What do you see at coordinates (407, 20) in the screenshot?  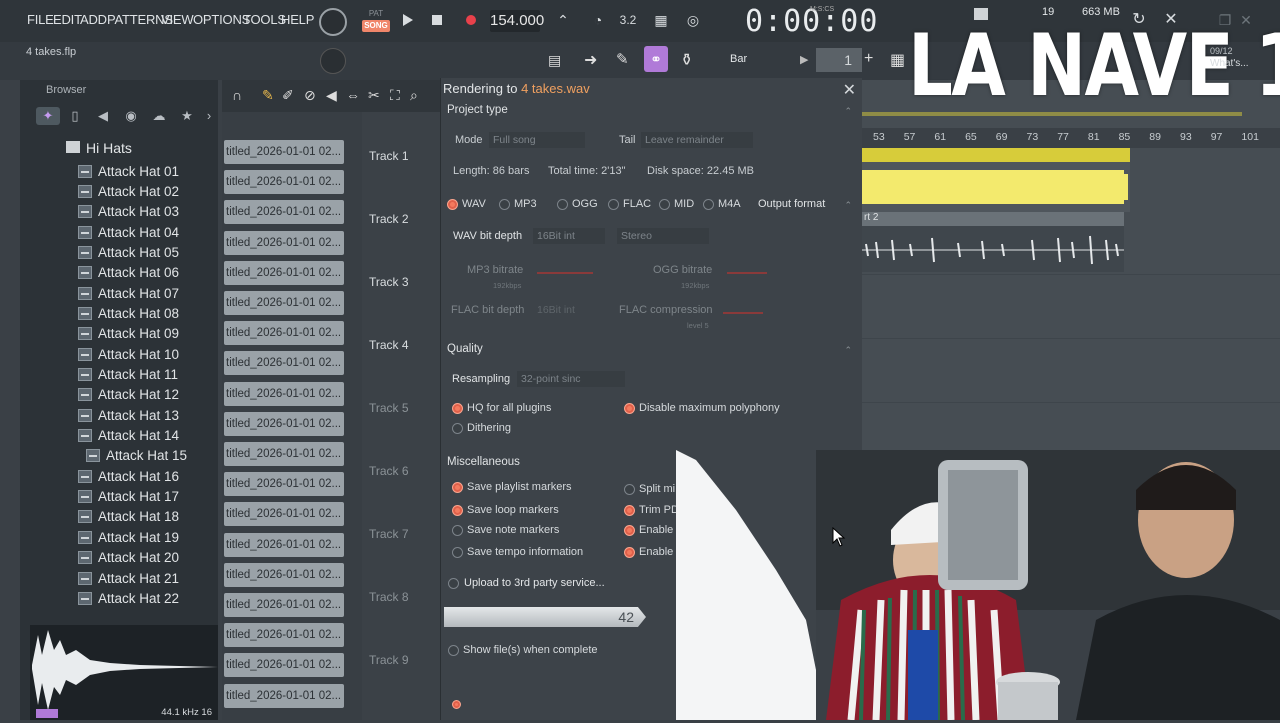 I see `play-button` at bounding box center [407, 20].